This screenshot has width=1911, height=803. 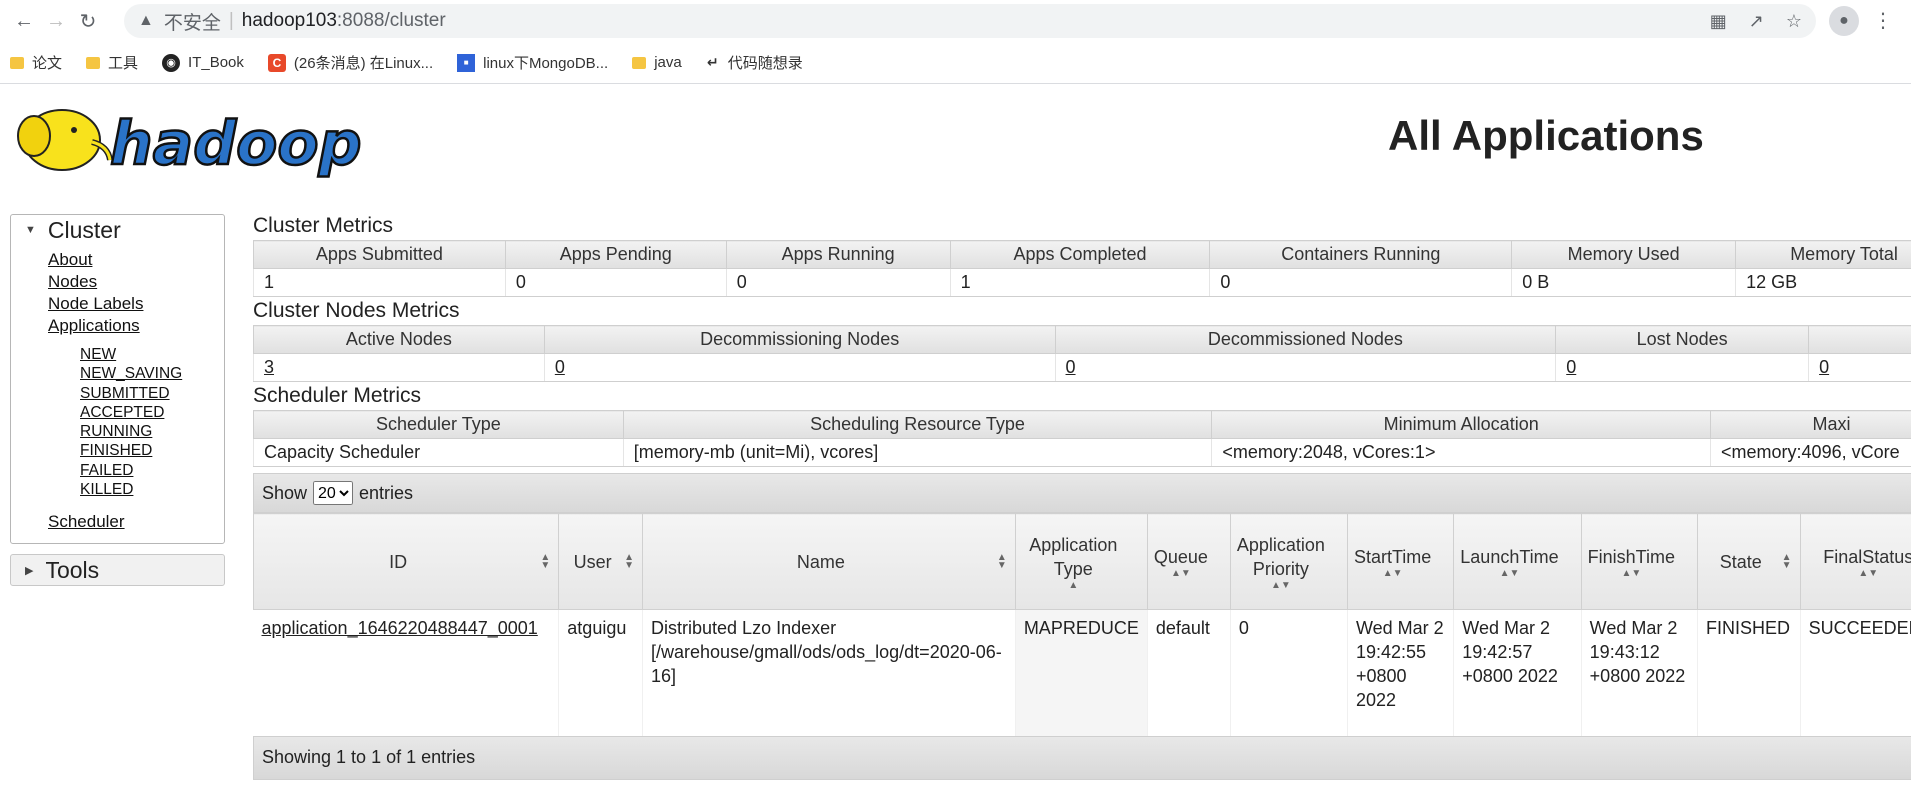 I want to click on column-label: Queue, so click(x=1180, y=556).